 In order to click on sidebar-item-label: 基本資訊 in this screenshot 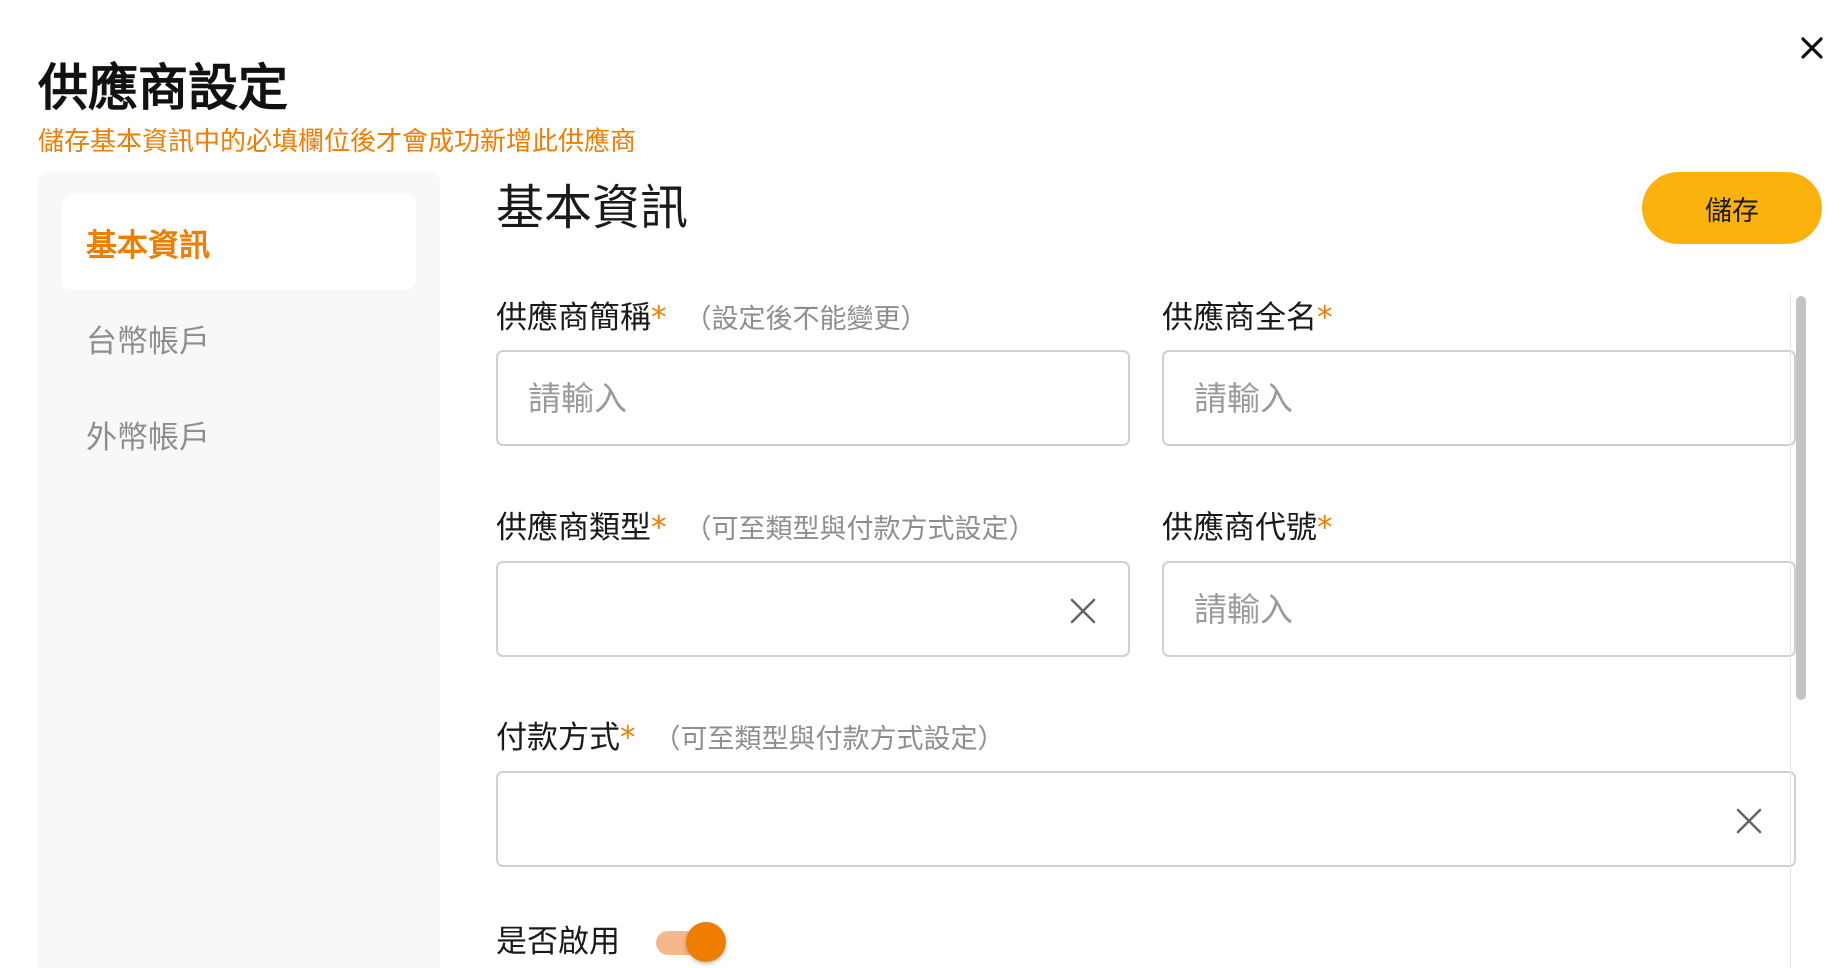, I will do `click(148, 245)`.